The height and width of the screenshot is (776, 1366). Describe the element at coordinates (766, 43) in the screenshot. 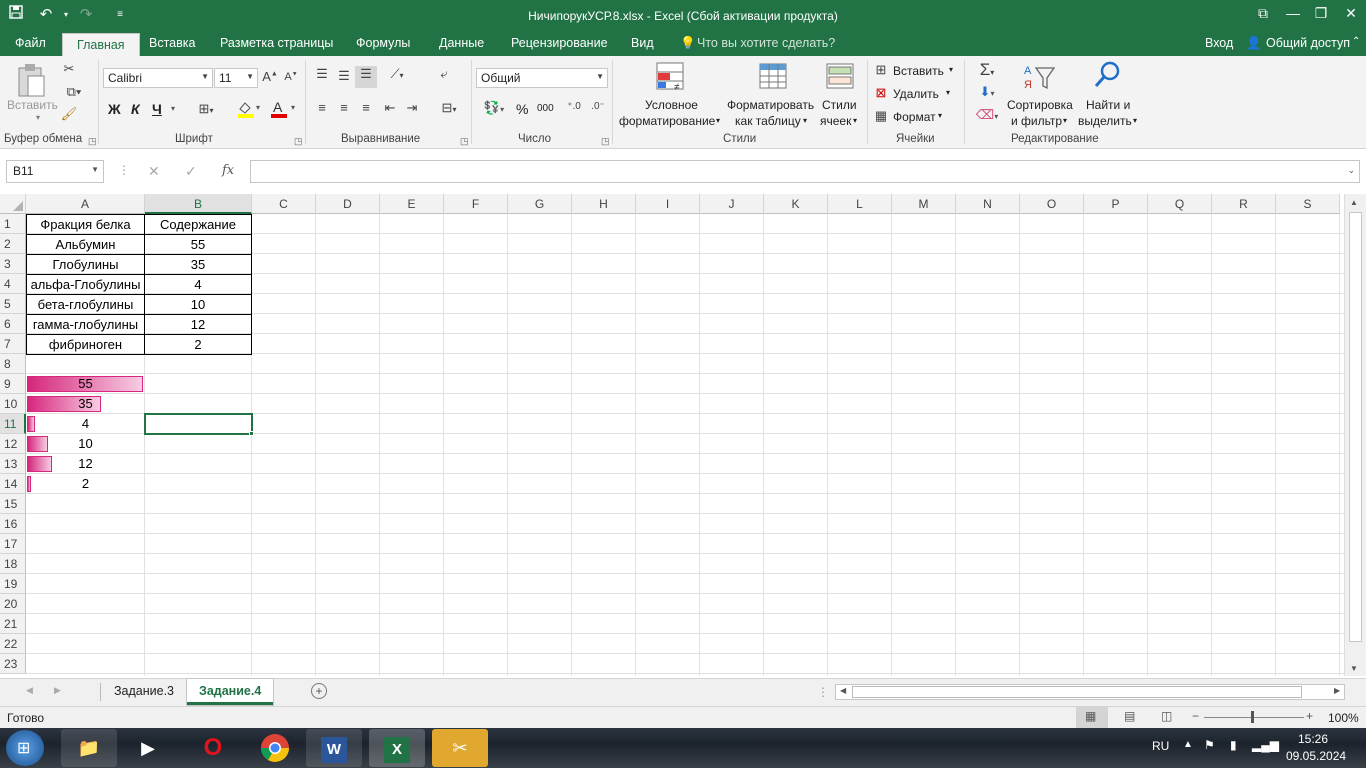

I see `tell-me-search: Что вы хотите сделать?` at that location.